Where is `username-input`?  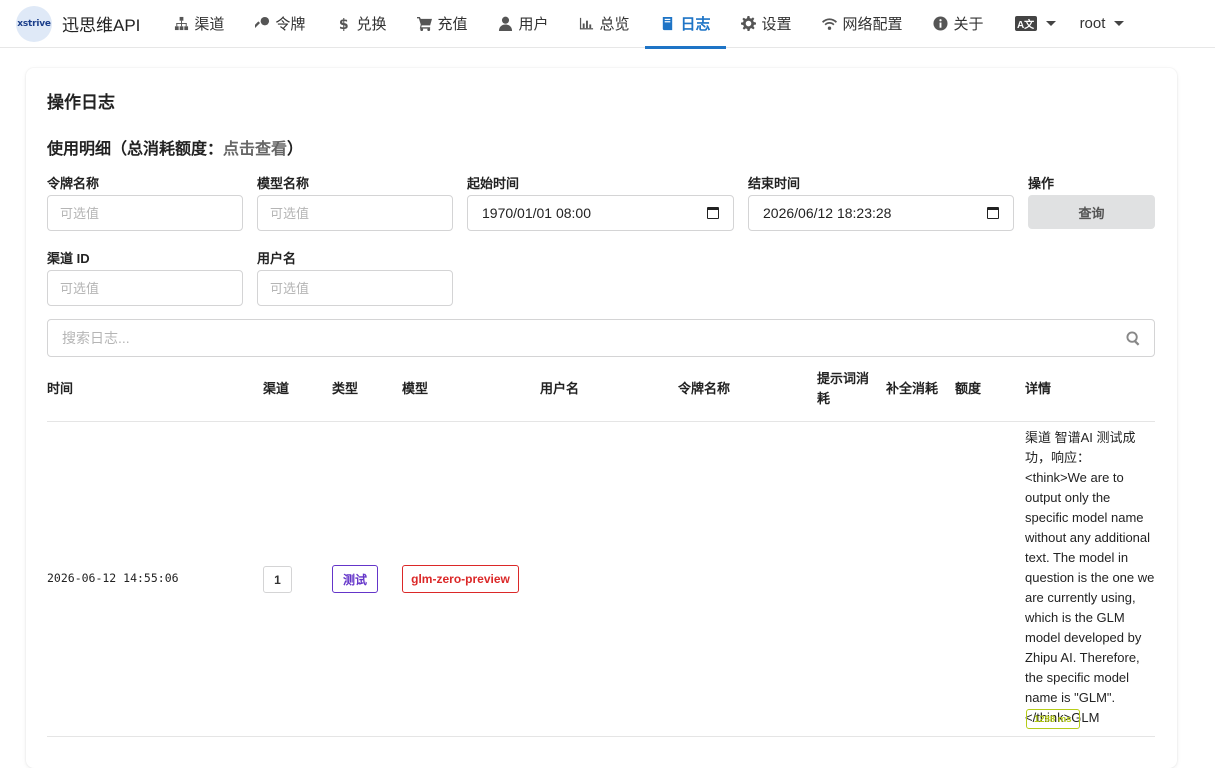 username-input is located at coordinates (355, 288).